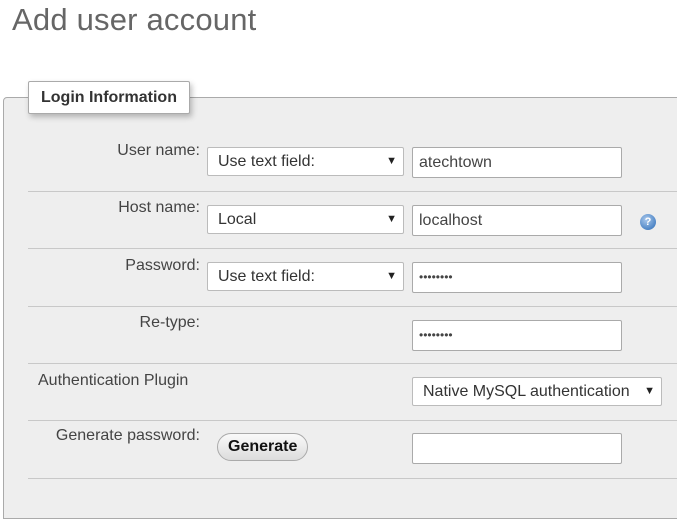 The image size is (677, 519). Describe the element at coordinates (263, 447) in the screenshot. I see `generate-button: Generate` at that location.